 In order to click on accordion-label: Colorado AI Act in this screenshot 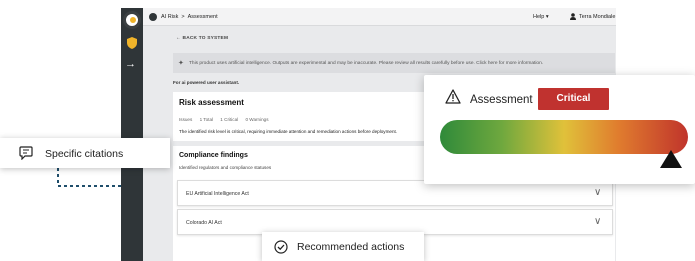, I will do `click(204, 223)`.